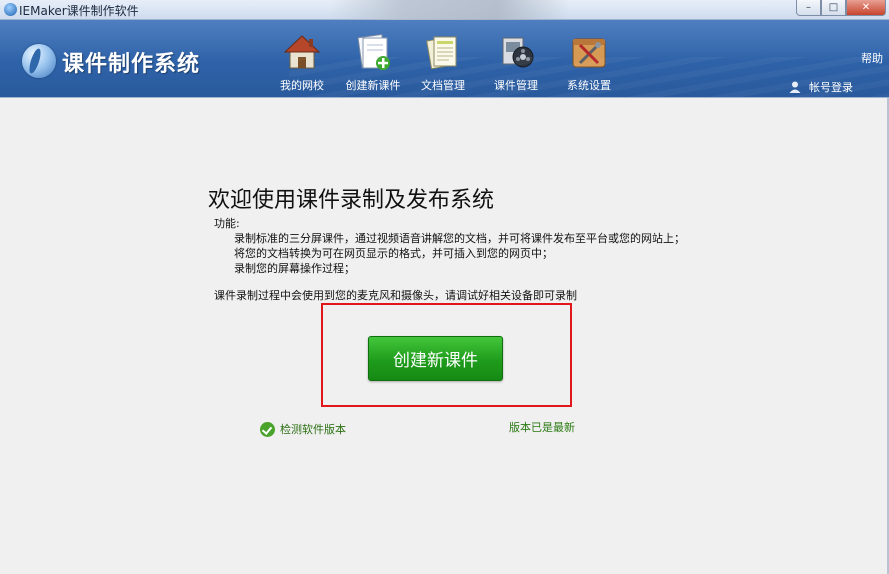 The width and height of the screenshot is (889, 574). What do you see at coordinates (831, 87) in the screenshot?
I see `login-label: 帐号登录` at bounding box center [831, 87].